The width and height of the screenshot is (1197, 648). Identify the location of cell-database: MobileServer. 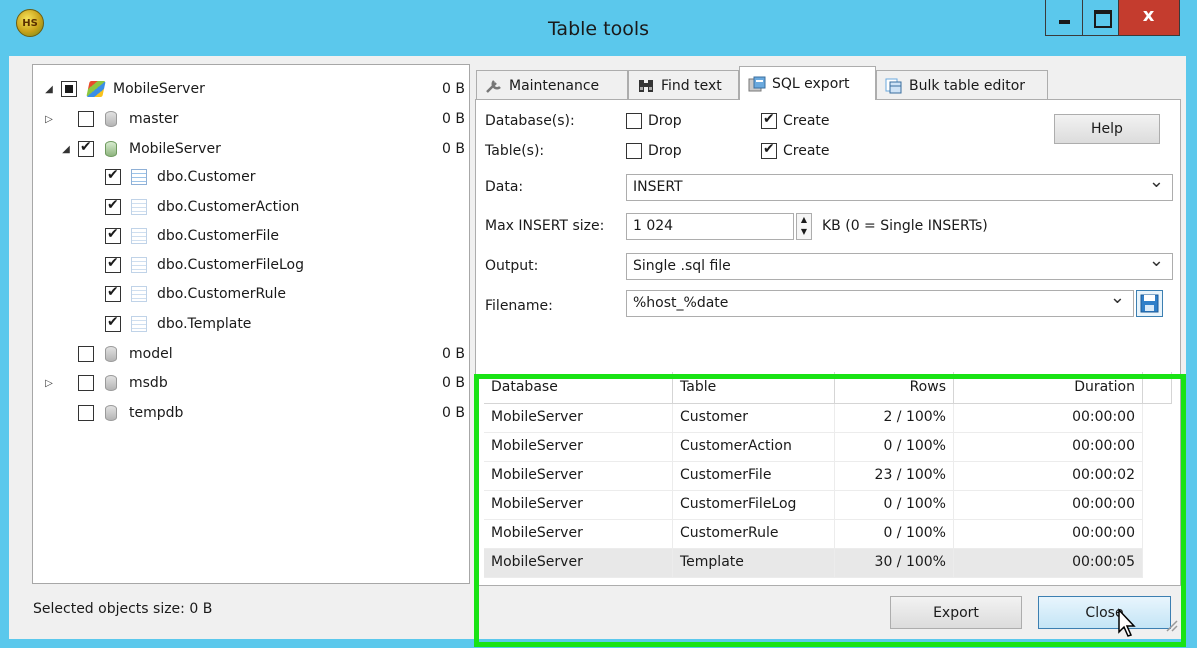
(578, 476).